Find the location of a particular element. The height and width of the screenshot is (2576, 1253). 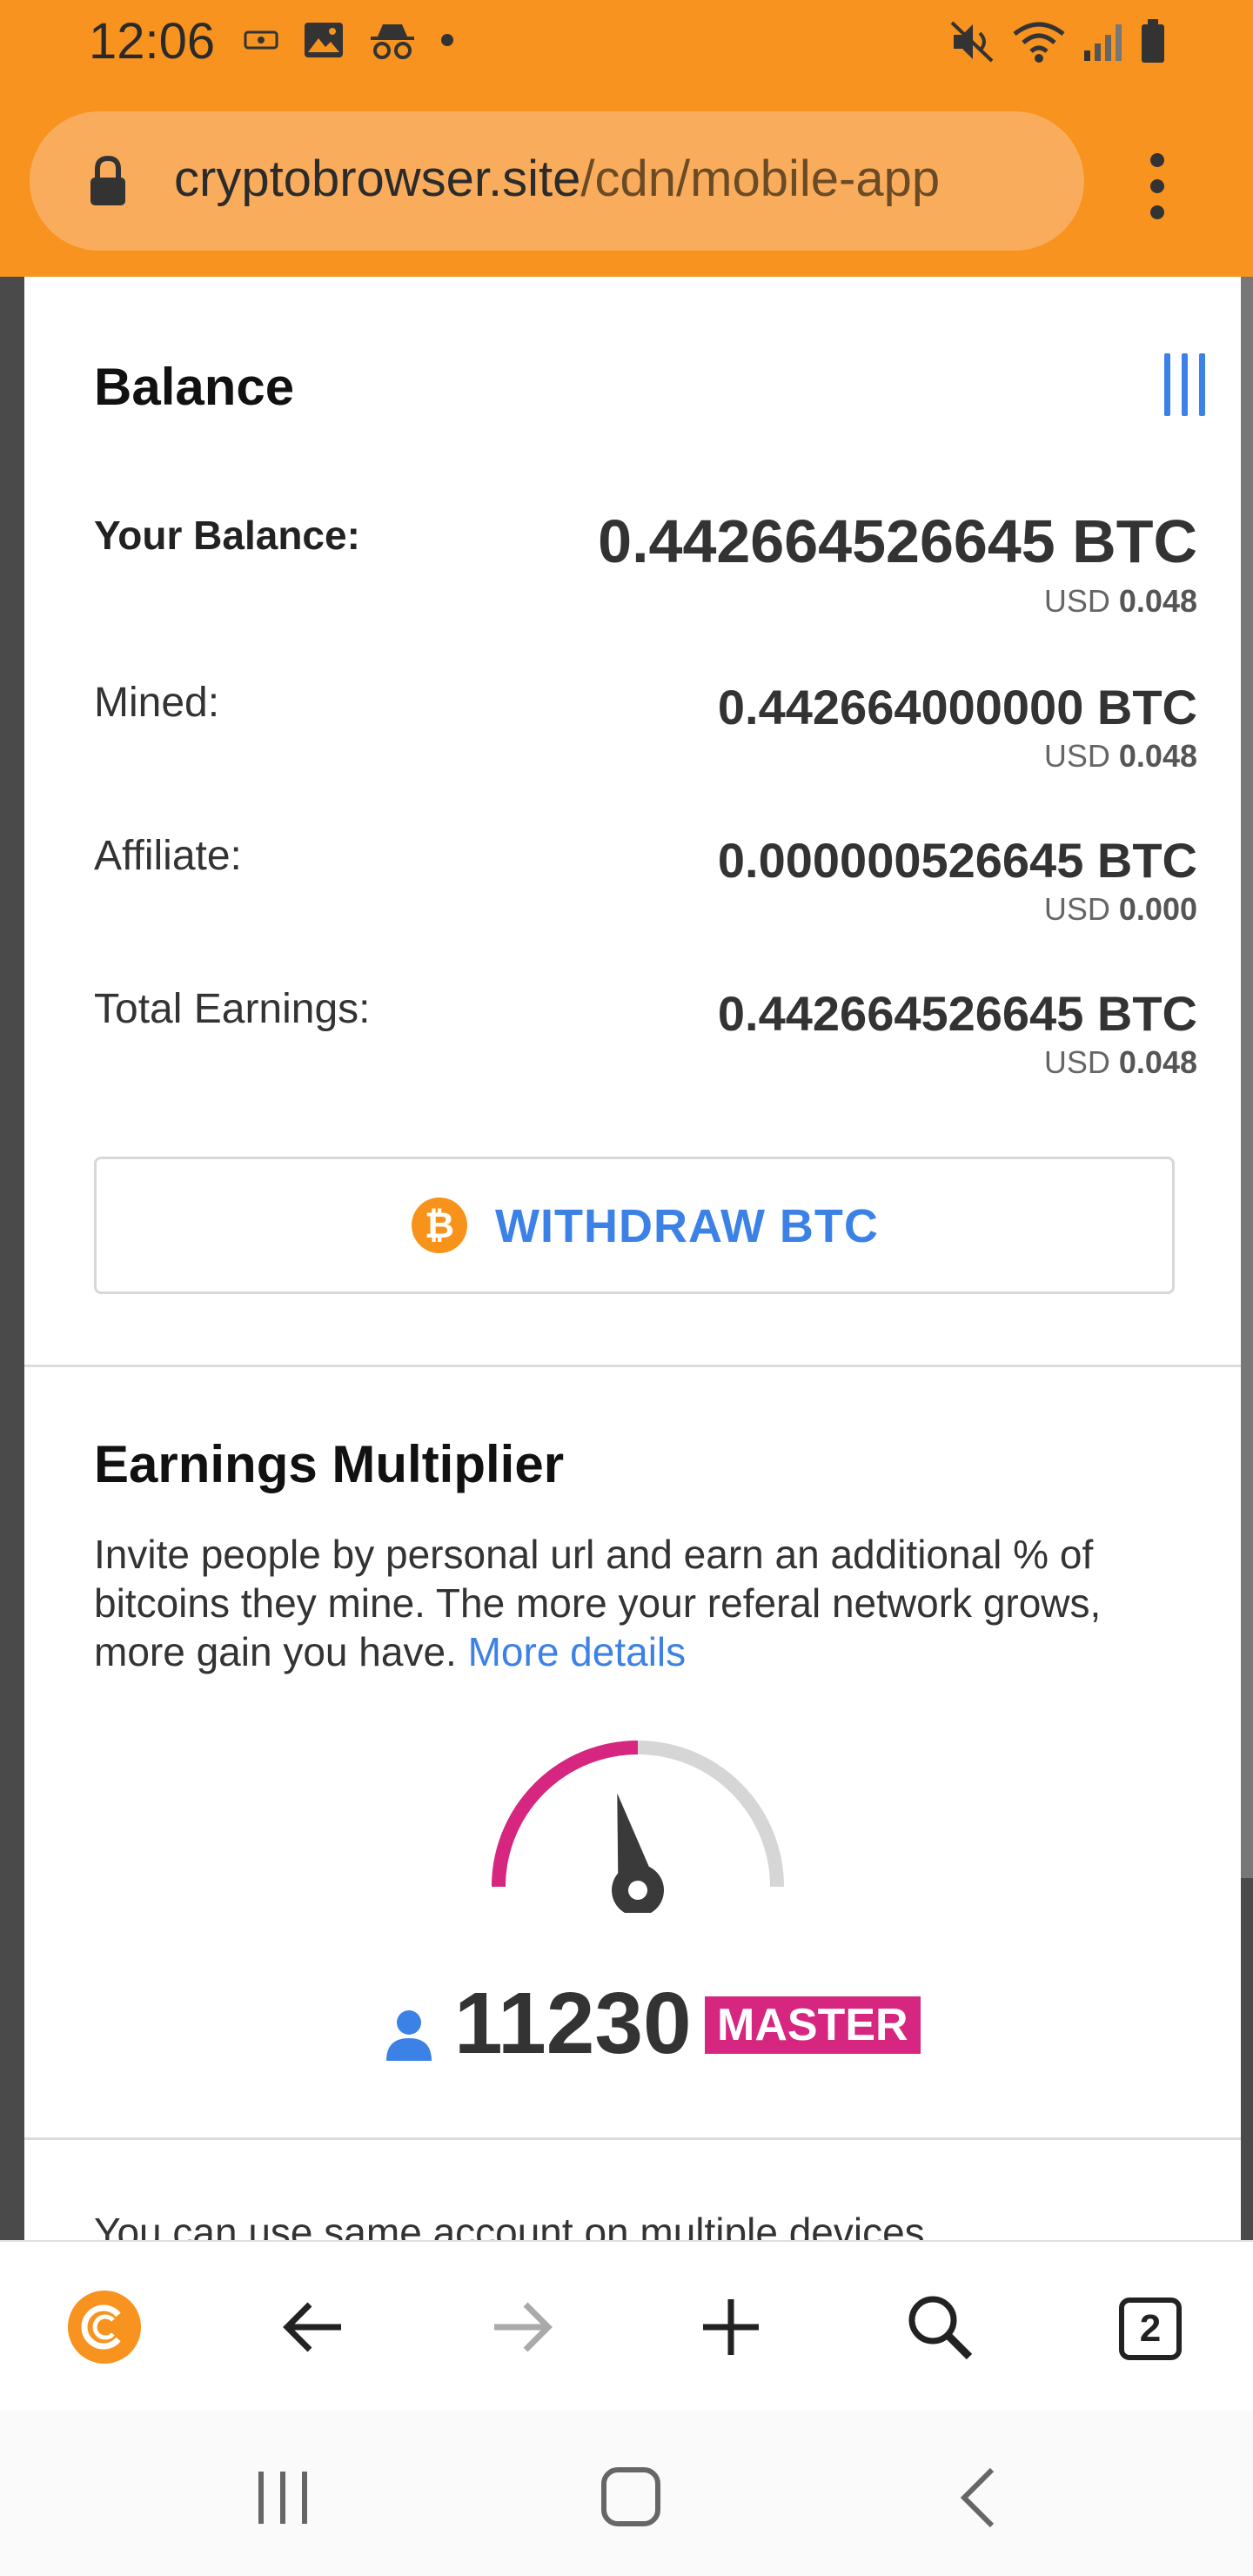

multiplier-title: Earnings Multiplier is located at coordinates (329, 1464).